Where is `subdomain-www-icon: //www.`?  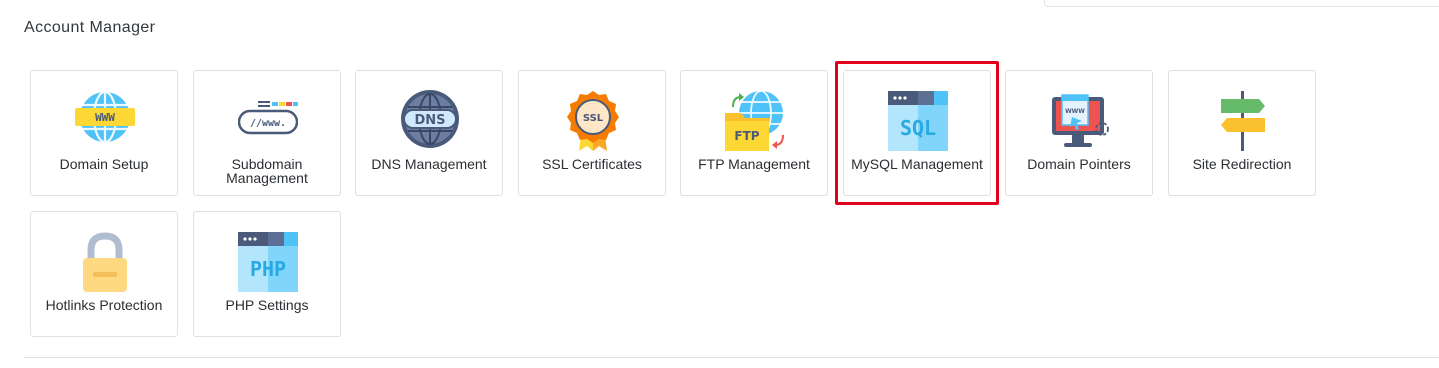 subdomain-www-icon: //www. is located at coordinates (268, 118).